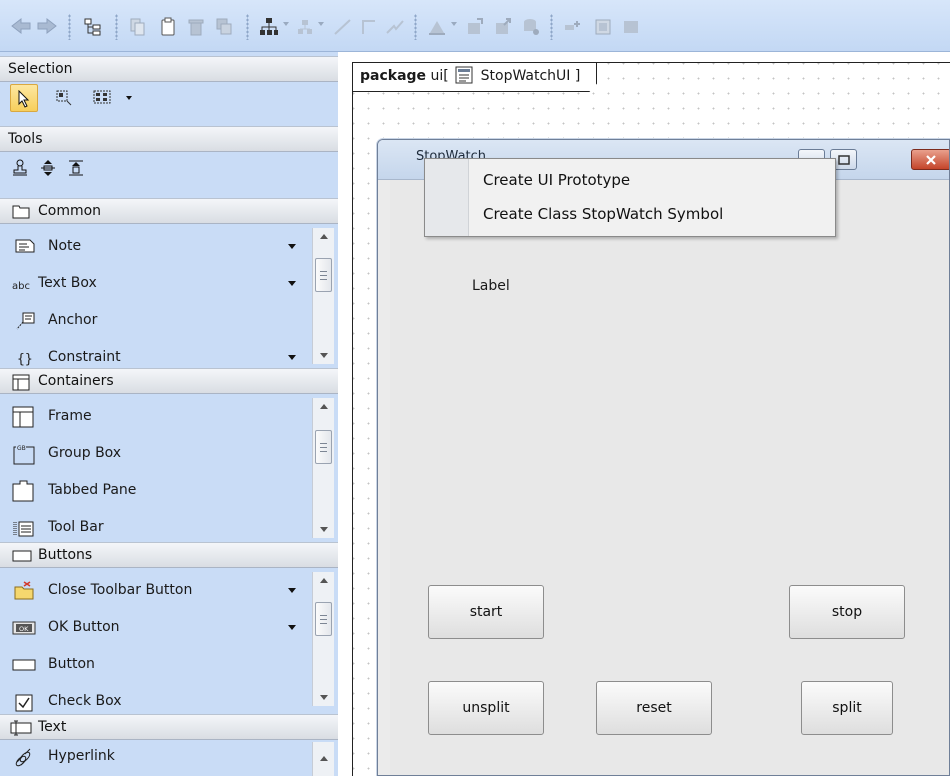 The image size is (950, 776). I want to click on frame-diagram-name: StopWatchUI ], so click(530, 76).